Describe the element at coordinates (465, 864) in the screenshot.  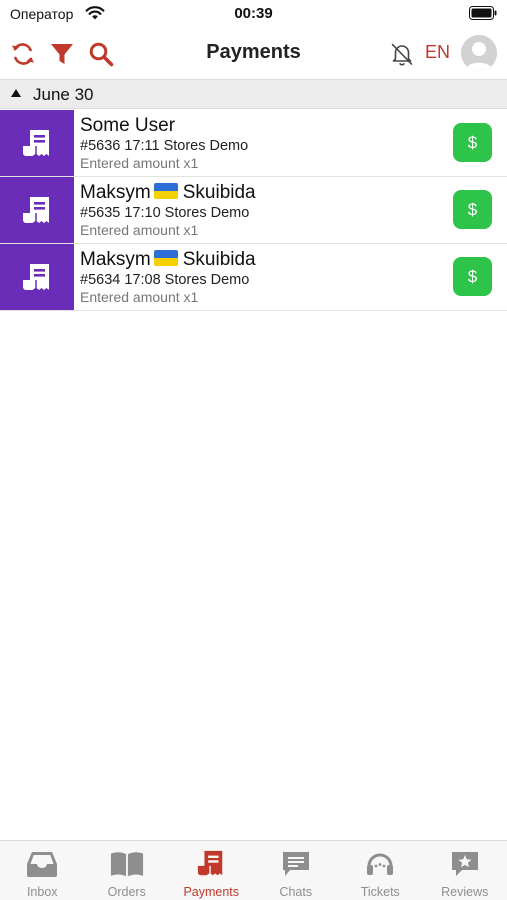
I see `review-icon` at that location.